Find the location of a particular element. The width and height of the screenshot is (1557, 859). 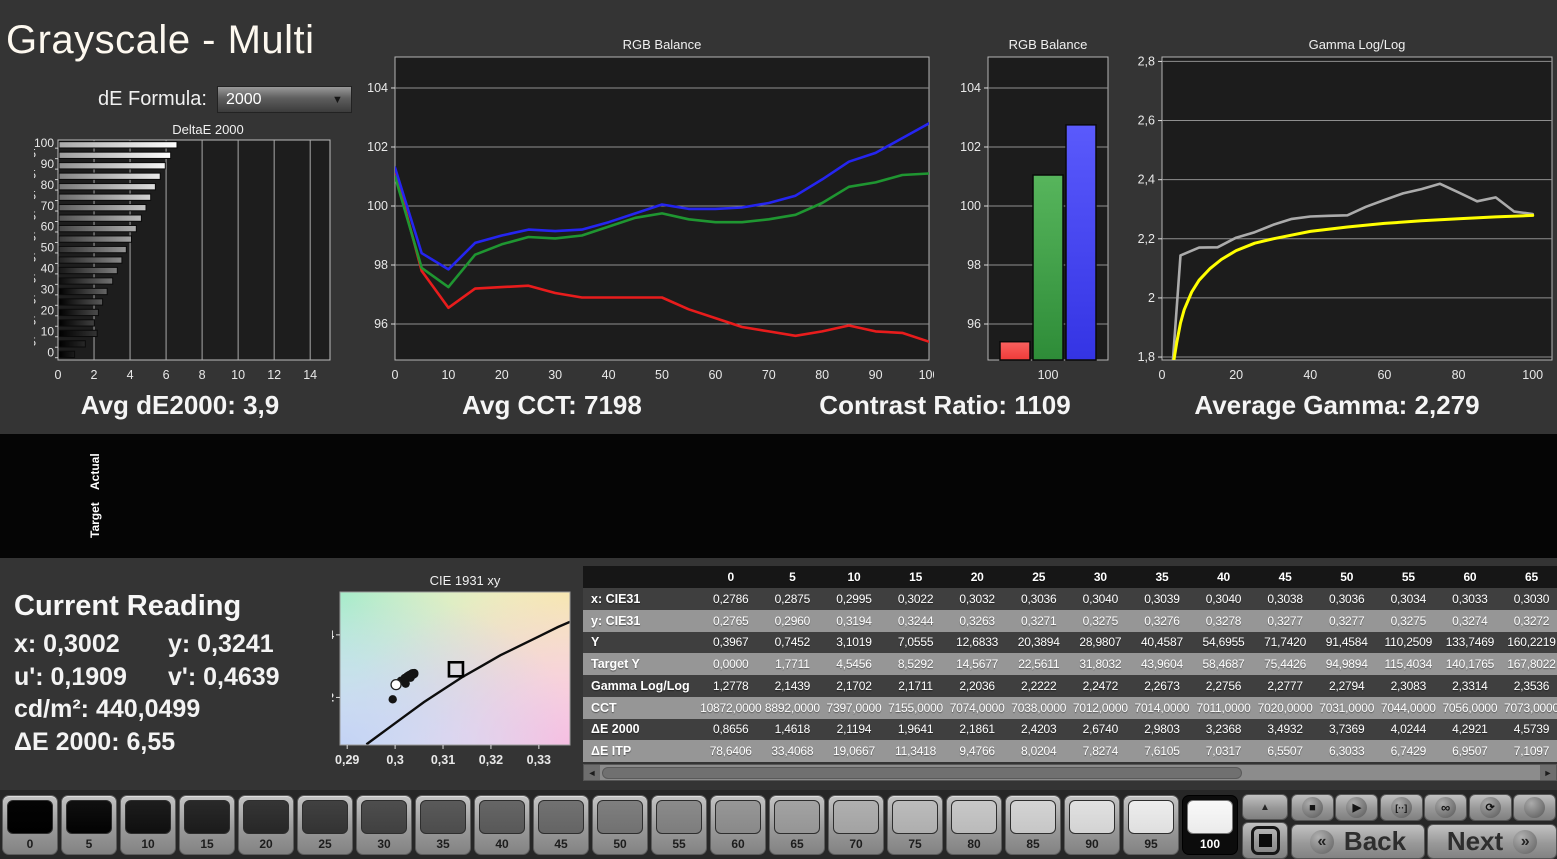

table-cell: 3,7369 is located at coordinates (1346, 729).